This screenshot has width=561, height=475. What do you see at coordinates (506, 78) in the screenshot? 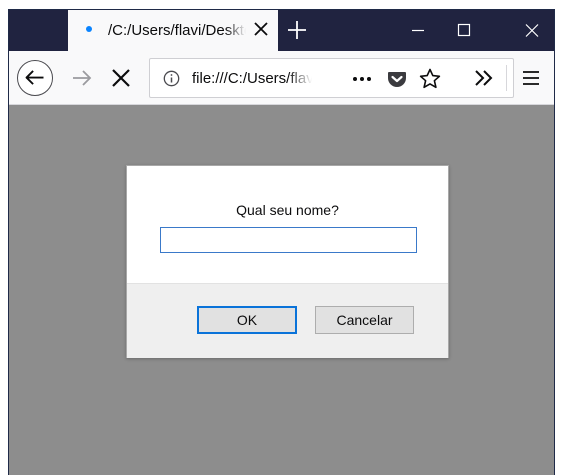
I see `toolbar-divider` at bounding box center [506, 78].